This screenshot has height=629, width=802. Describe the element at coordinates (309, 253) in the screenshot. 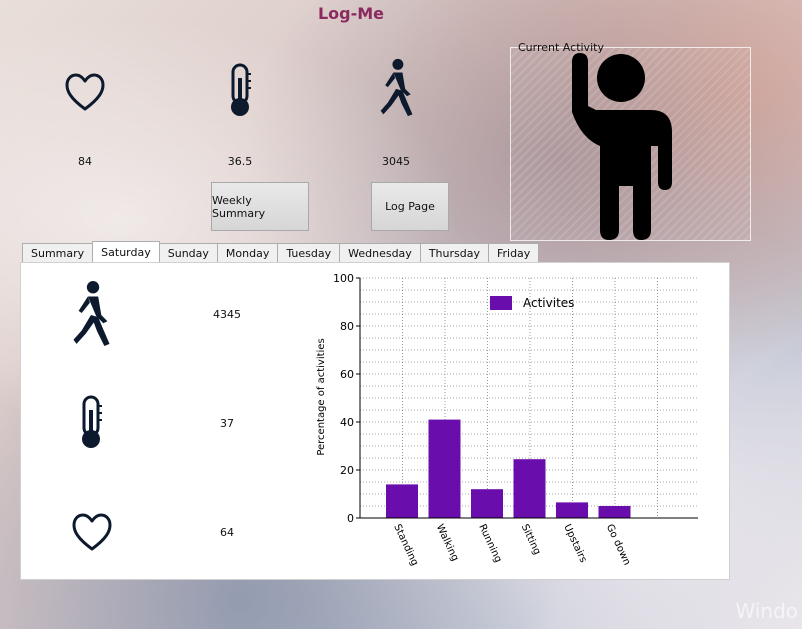

I see `tab-tuesday: Tuesday` at that location.